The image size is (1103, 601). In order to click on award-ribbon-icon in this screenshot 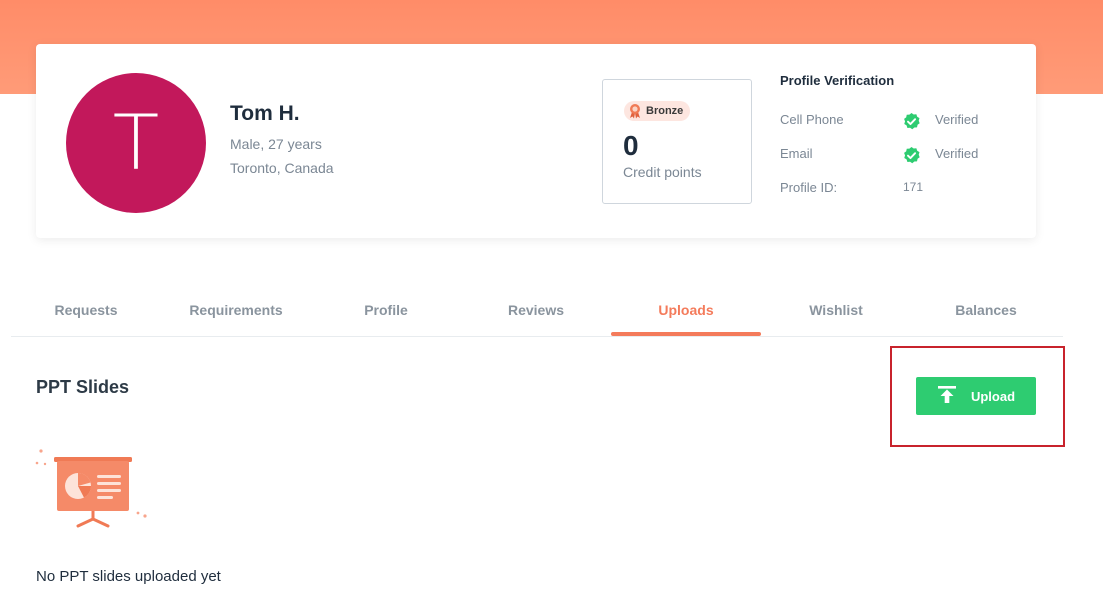, I will do `click(635, 111)`.